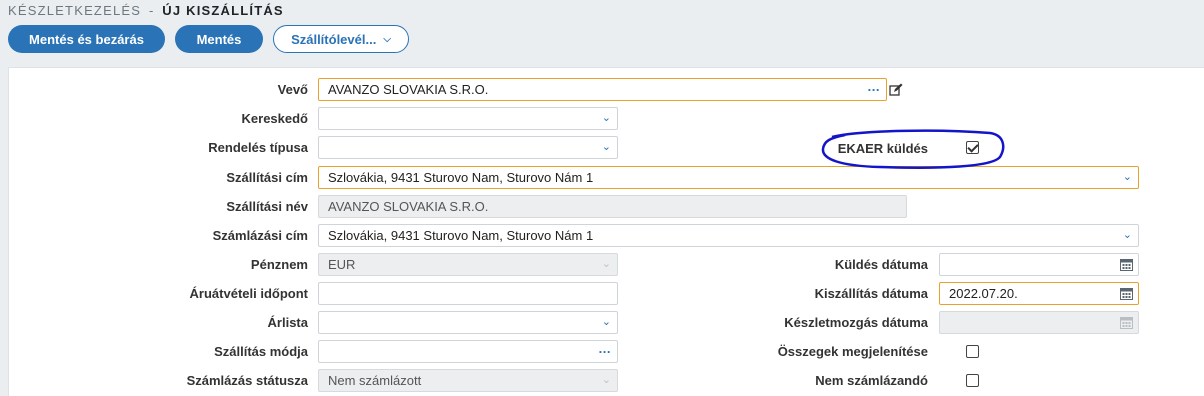  I want to click on save-button: Mentés, so click(219, 39).